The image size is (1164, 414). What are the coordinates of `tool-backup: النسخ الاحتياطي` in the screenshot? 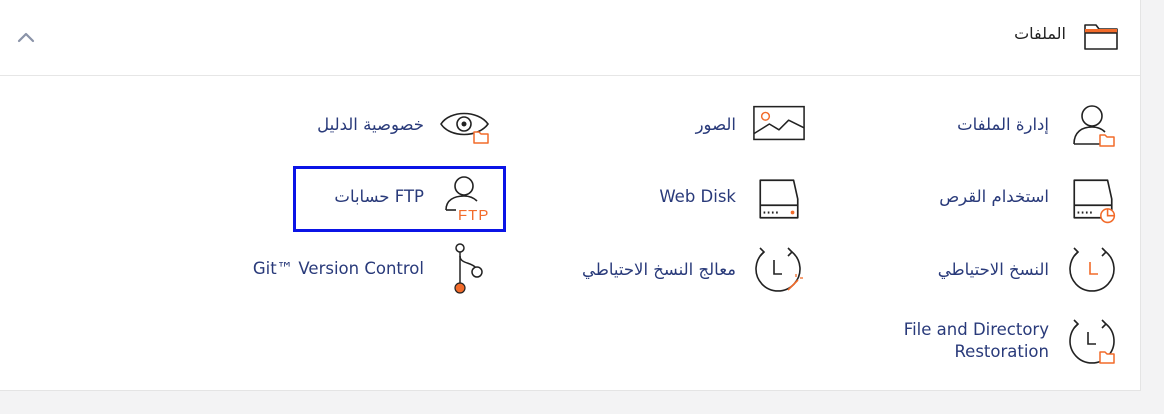 It's located at (1025, 270).